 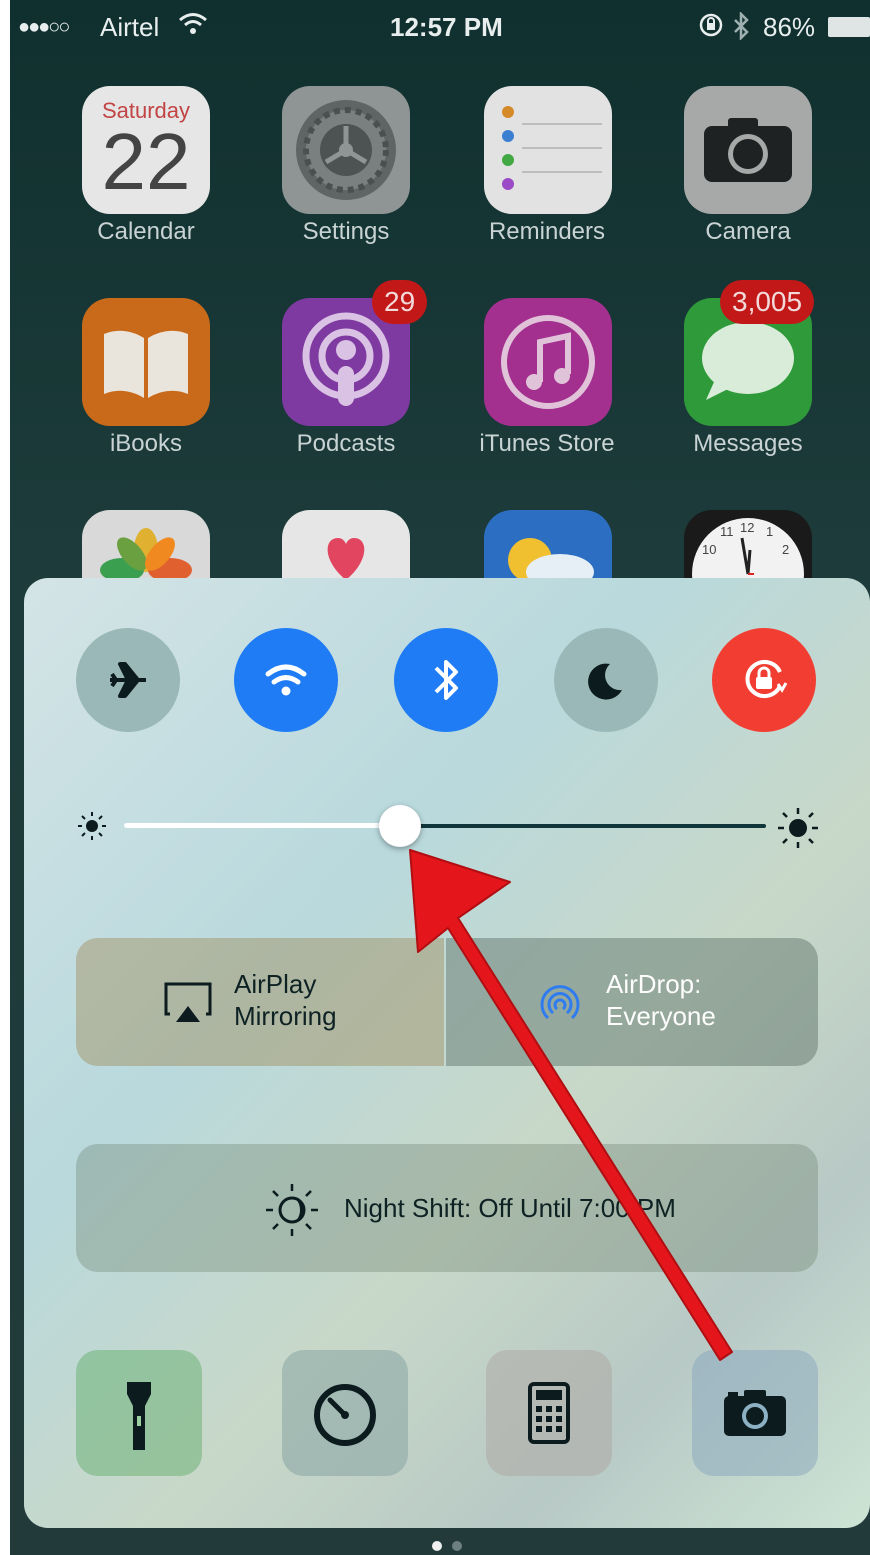 What do you see at coordinates (285, 1016) in the screenshot?
I see `airplay-label-line2: Mirroring` at bounding box center [285, 1016].